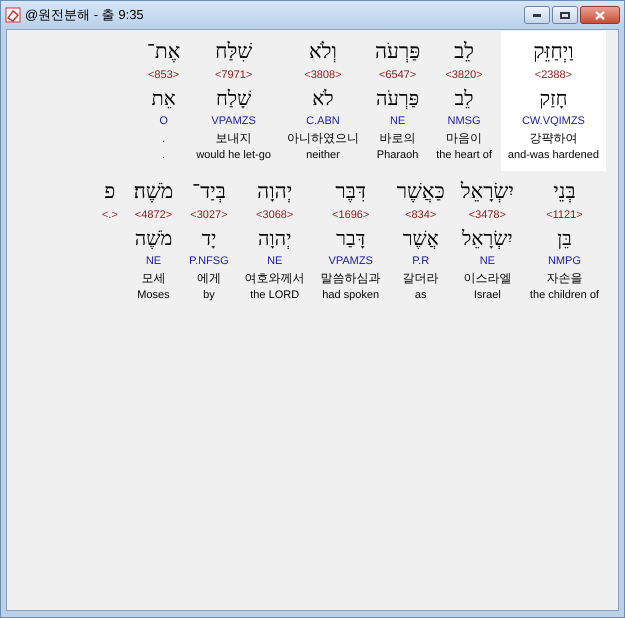 The width and height of the screenshot is (625, 618). What do you see at coordinates (464, 138) in the screenshot?
I see `korean-gloss: 마음이` at bounding box center [464, 138].